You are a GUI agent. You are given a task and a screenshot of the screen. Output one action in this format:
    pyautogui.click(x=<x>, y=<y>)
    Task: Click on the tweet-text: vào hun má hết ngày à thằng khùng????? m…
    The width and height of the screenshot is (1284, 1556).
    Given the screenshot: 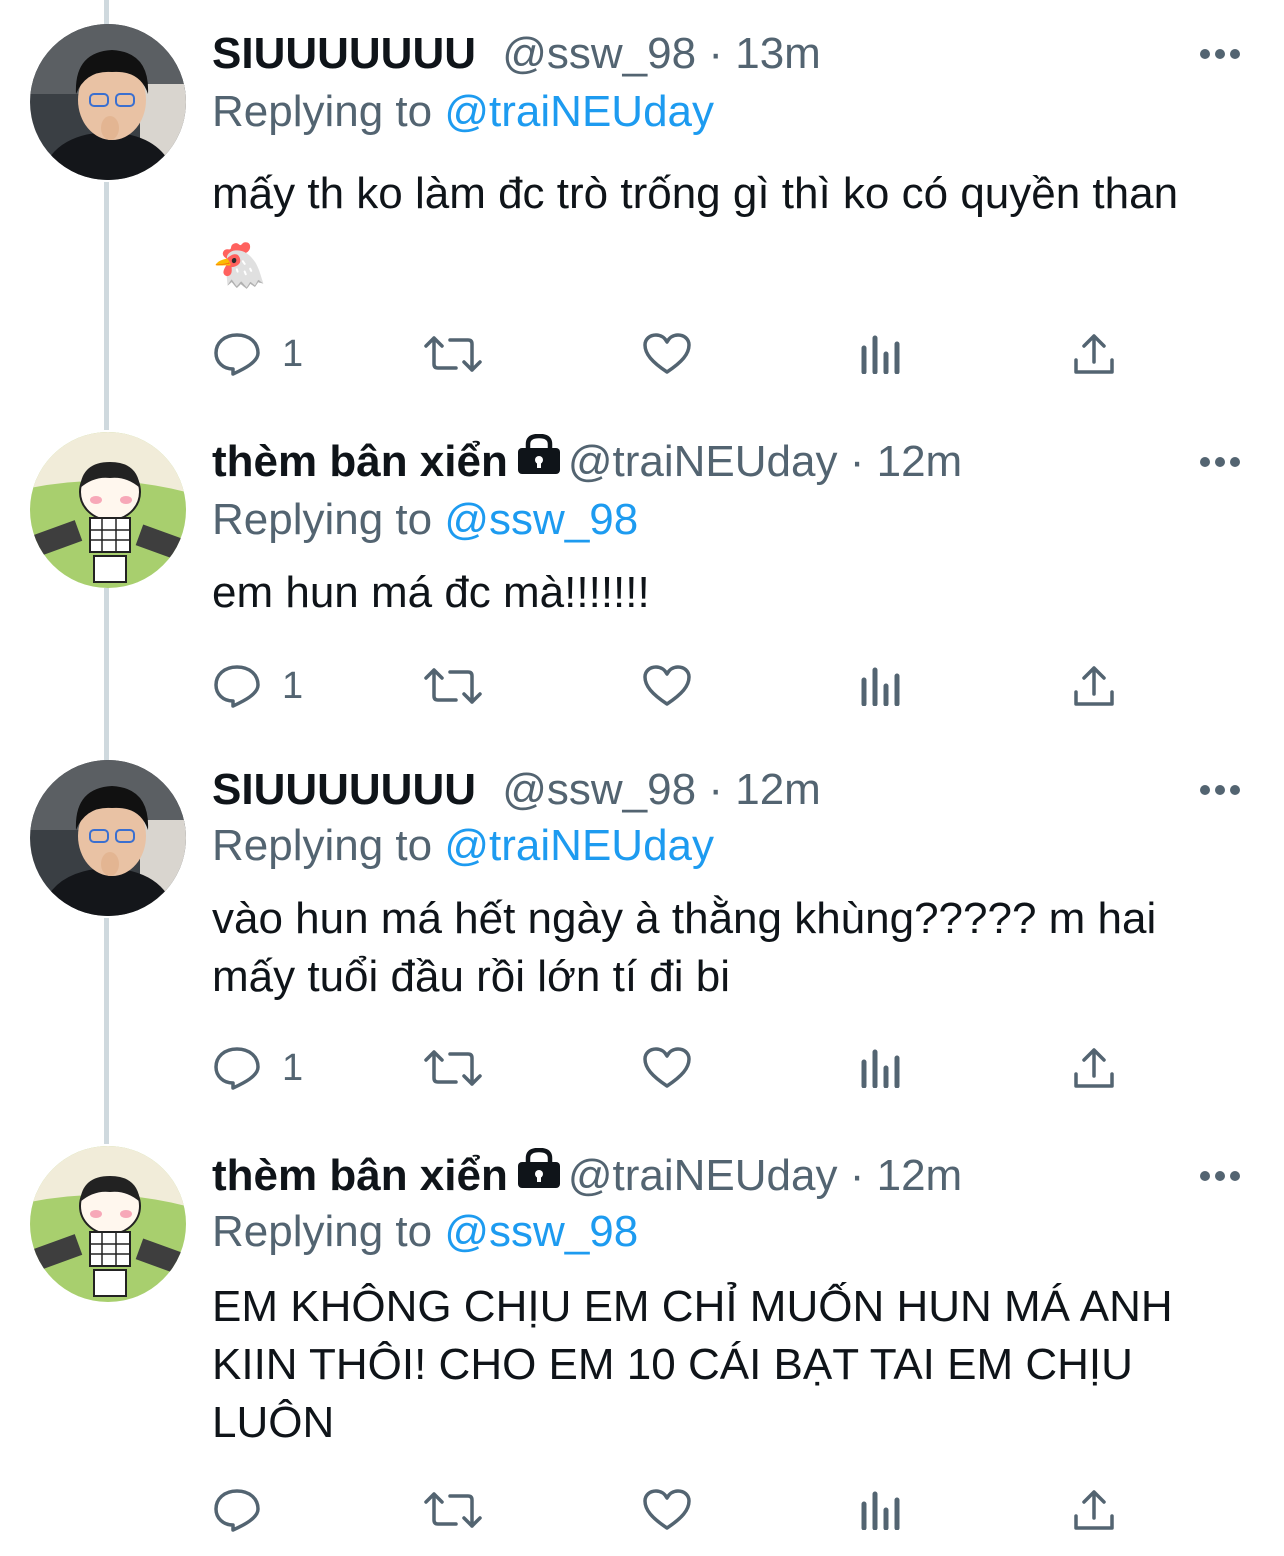 What is the action you would take?
    pyautogui.click(x=684, y=947)
    